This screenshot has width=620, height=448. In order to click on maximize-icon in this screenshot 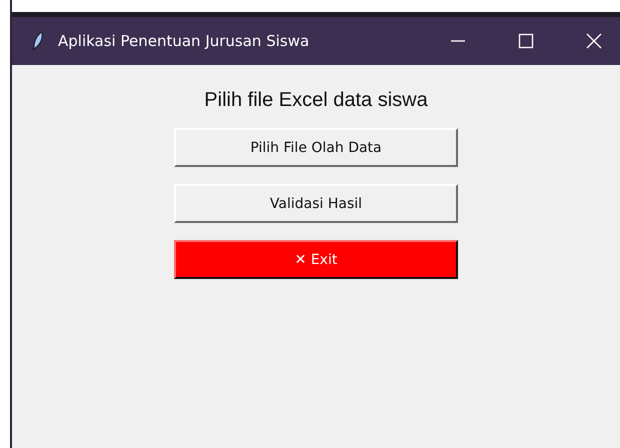, I will do `click(526, 41)`.